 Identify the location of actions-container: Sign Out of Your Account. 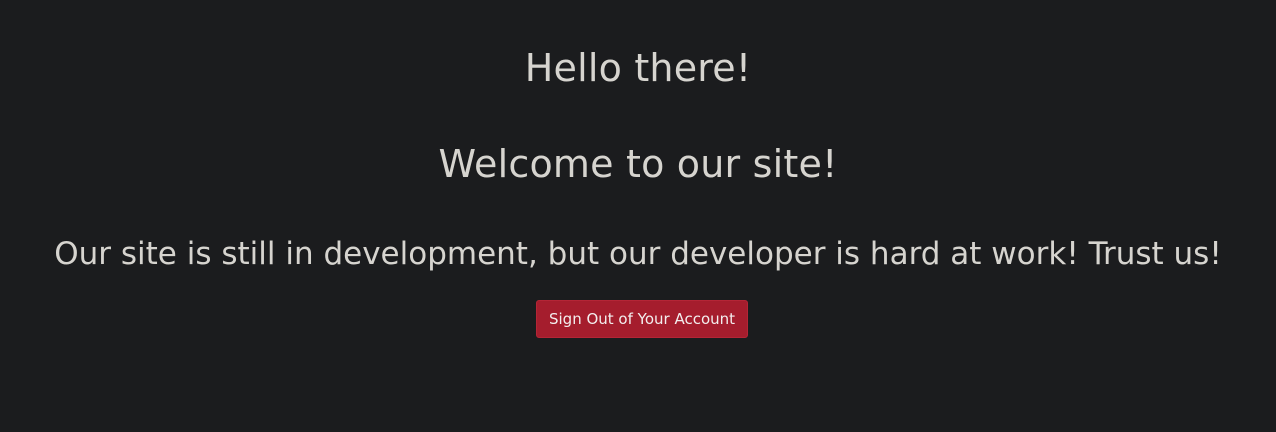
(638, 319).